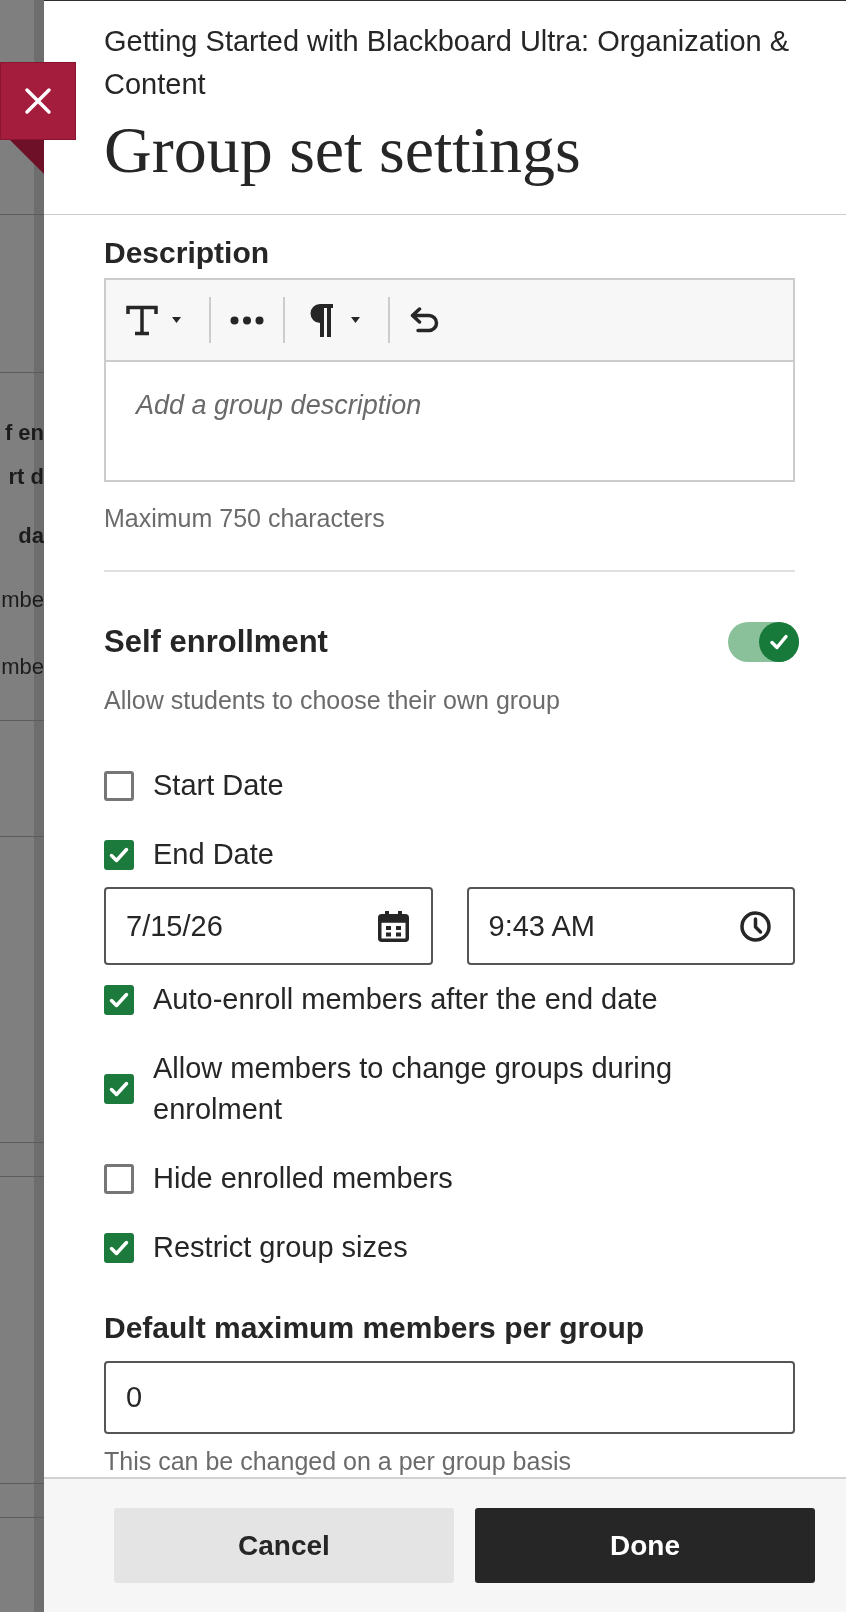 The height and width of the screenshot is (1612, 846). What do you see at coordinates (413, 1089) in the screenshot?
I see `checkbox-label: Allow members to change groups during enrolment` at bounding box center [413, 1089].